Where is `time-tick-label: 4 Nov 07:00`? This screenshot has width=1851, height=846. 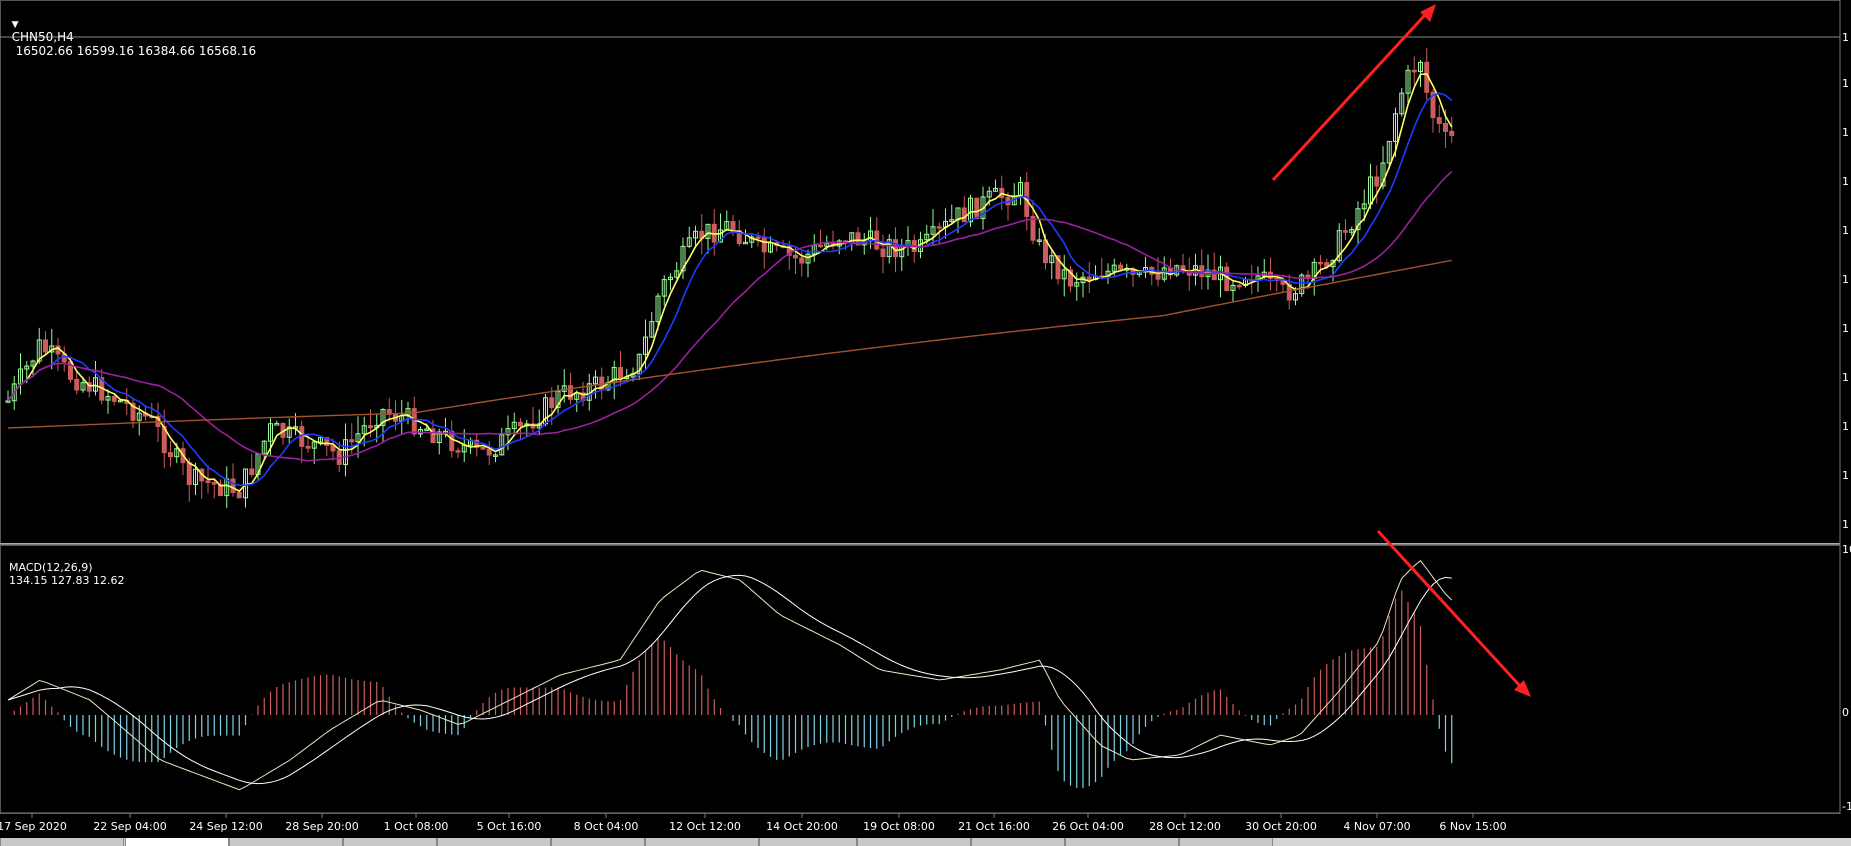
time-tick-label: 4 Nov 07:00 is located at coordinates (1376, 826).